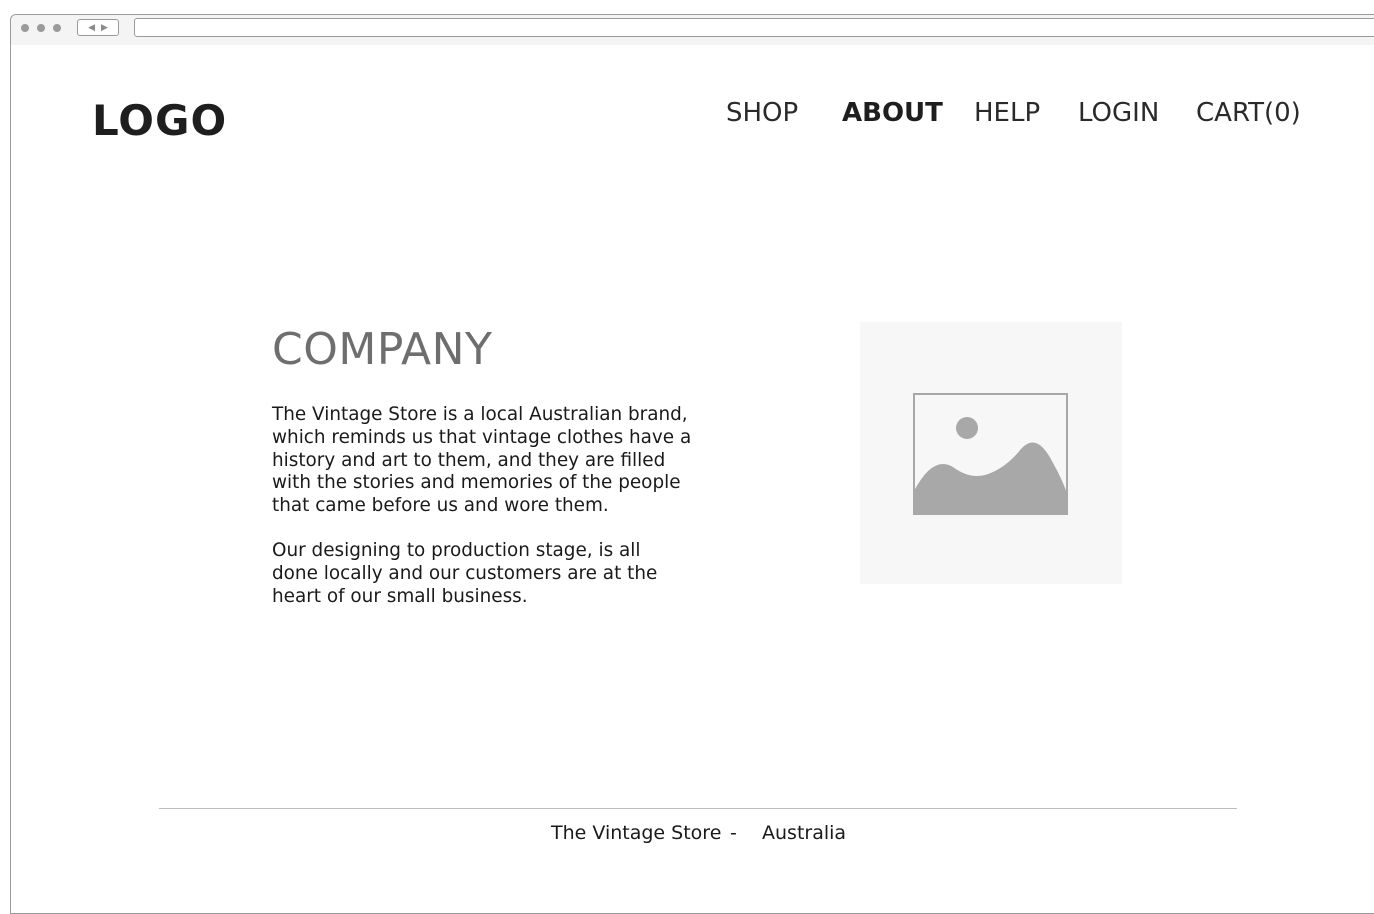 Image resolution: width=1374 pixels, height=914 pixels. What do you see at coordinates (1248, 113) in the screenshot?
I see `nav-cart: CART(0)` at bounding box center [1248, 113].